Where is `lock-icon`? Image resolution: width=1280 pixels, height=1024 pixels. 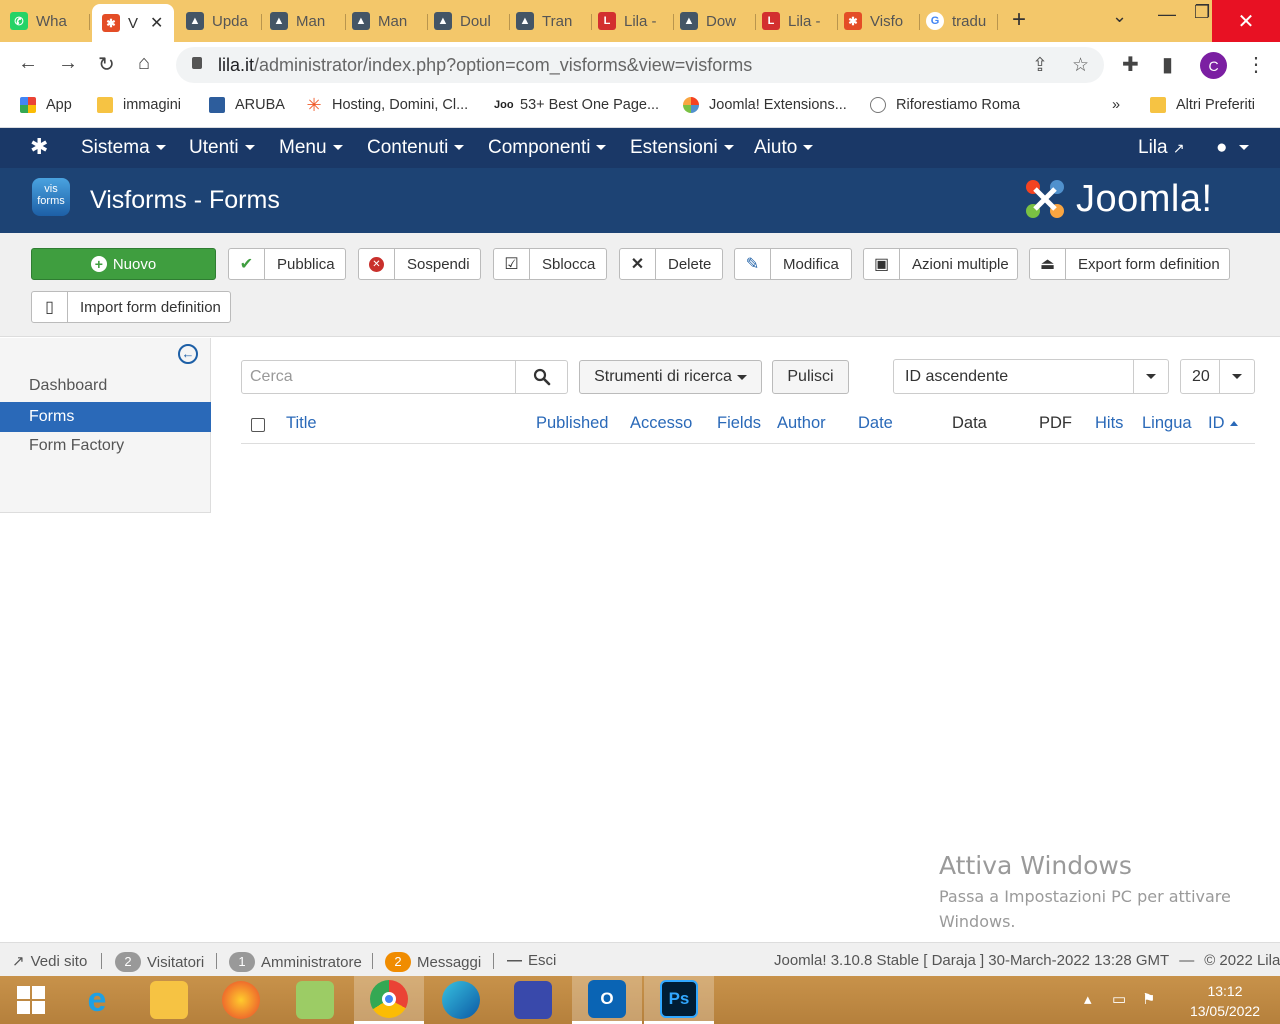 lock-icon is located at coordinates (197, 63).